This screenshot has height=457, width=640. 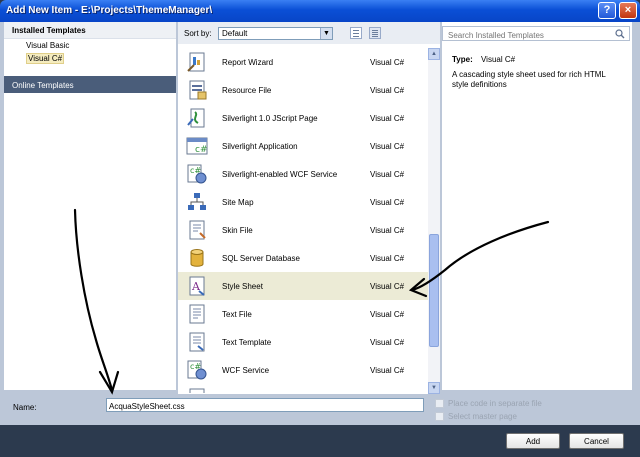 What do you see at coordinates (280, 174) in the screenshot?
I see `template-name: Silverlight-enabled WCF Service` at bounding box center [280, 174].